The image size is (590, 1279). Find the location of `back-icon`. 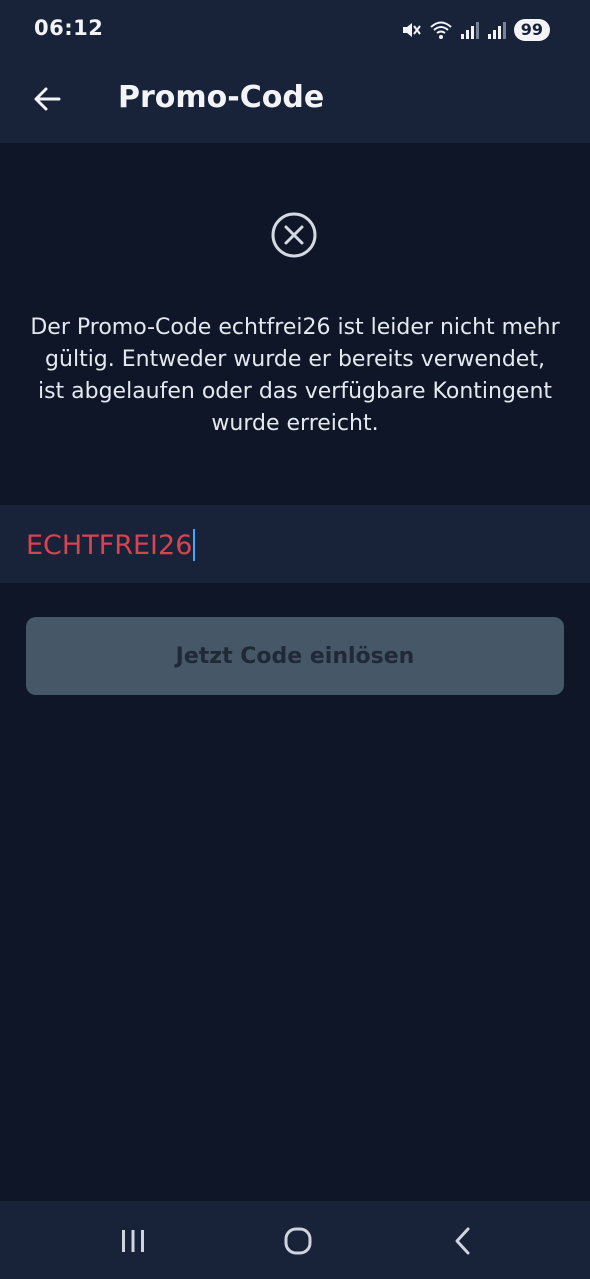

back-icon is located at coordinates (462, 1241).